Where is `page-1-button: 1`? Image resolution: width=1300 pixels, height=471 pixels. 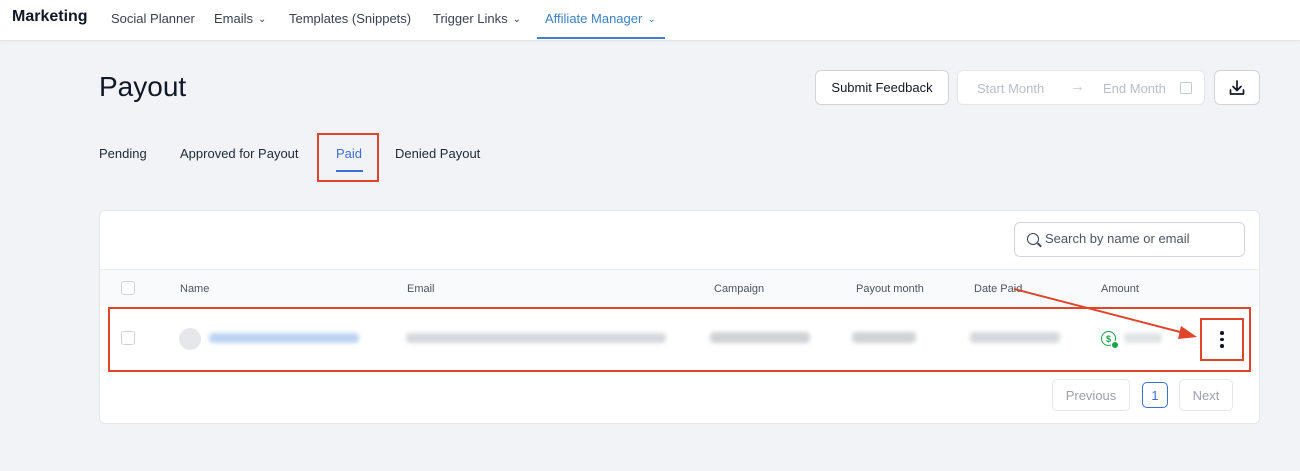
page-1-button: 1 is located at coordinates (1155, 395).